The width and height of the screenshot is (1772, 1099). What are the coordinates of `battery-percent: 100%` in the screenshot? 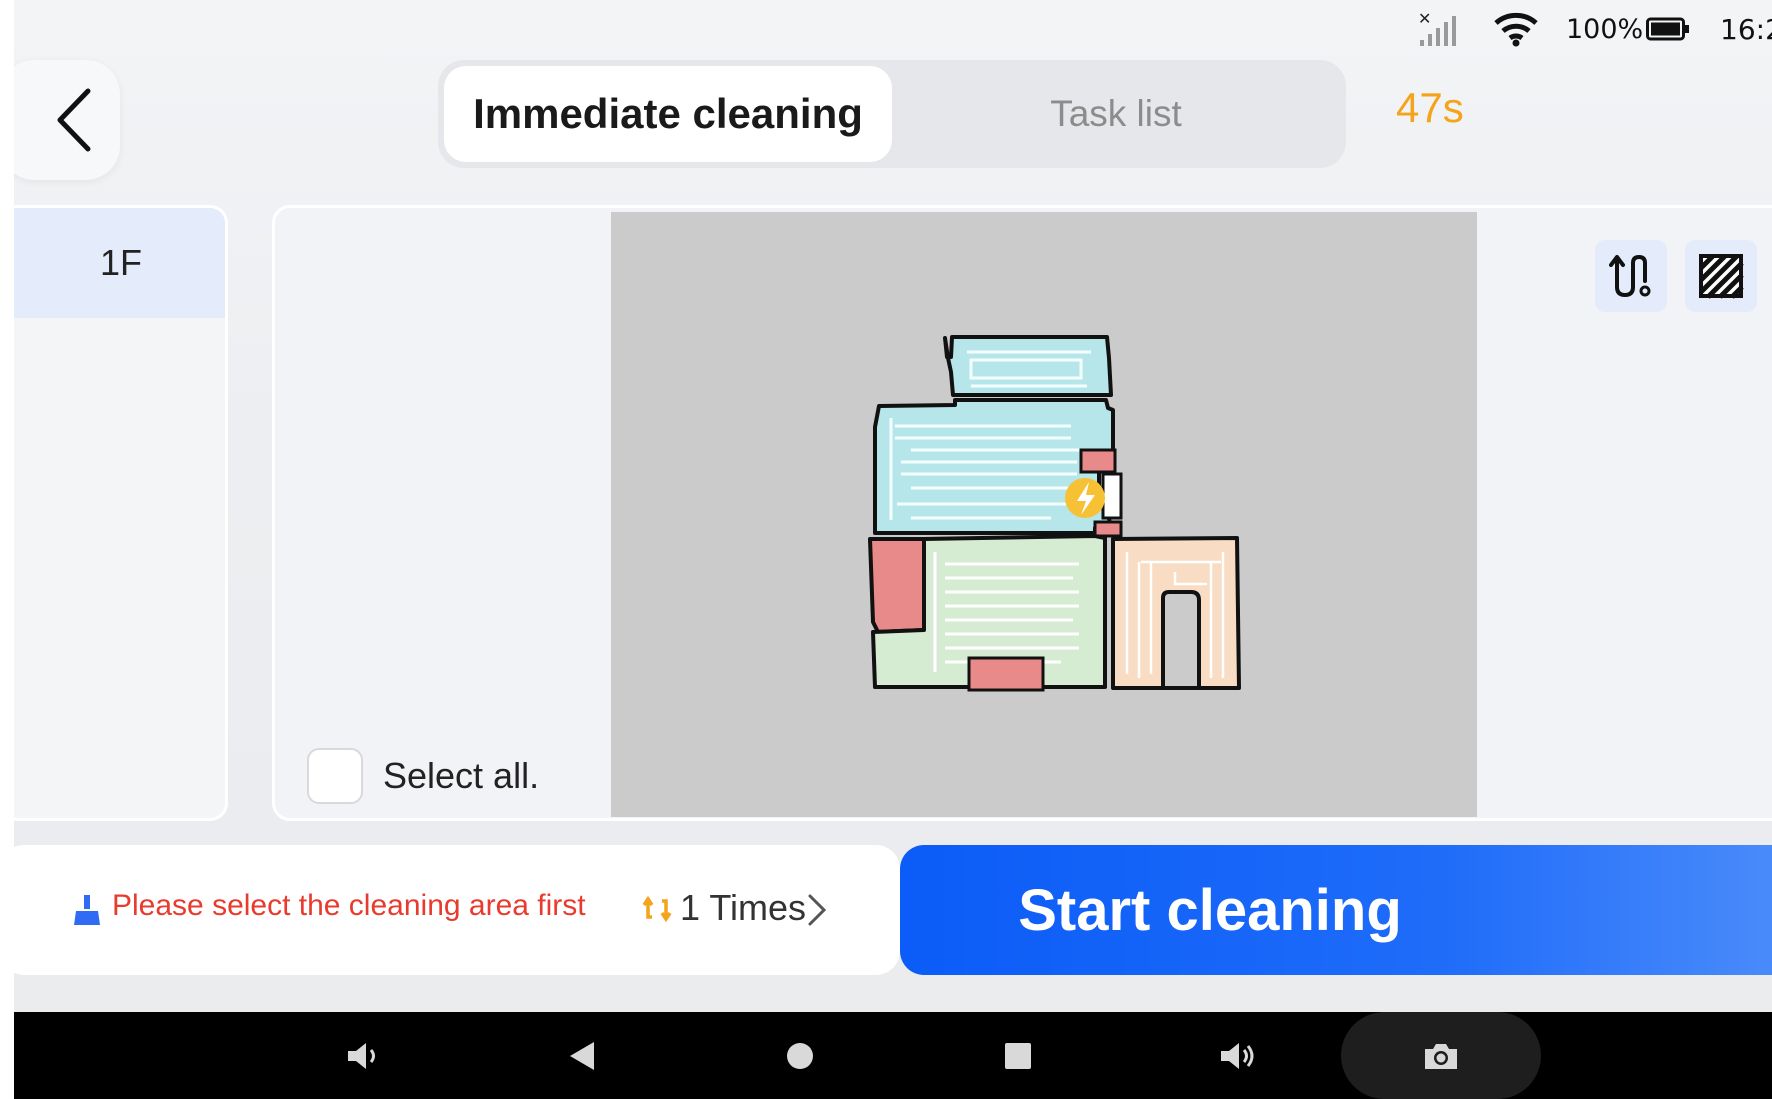 It's located at (1605, 29).